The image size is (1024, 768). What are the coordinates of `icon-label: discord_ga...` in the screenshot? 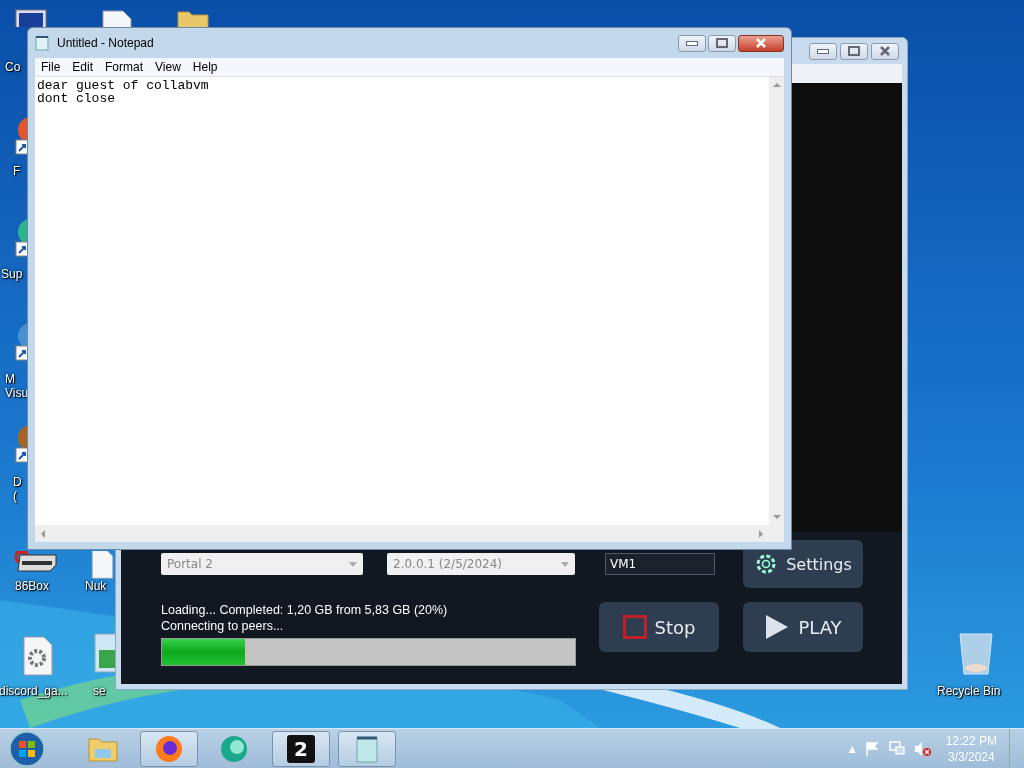 It's located at (34, 691).